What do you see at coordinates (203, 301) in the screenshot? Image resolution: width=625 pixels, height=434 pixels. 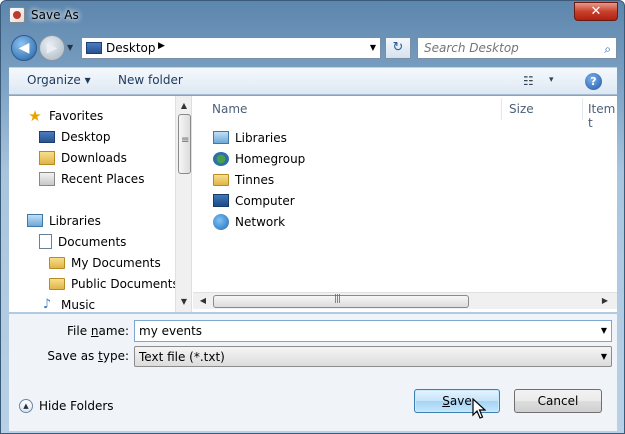 I see `scroll-left-icon: ◀` at bounding box center [203, 301].